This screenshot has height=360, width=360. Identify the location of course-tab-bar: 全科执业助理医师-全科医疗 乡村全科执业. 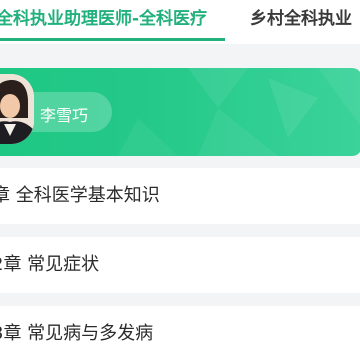
(180, 22).